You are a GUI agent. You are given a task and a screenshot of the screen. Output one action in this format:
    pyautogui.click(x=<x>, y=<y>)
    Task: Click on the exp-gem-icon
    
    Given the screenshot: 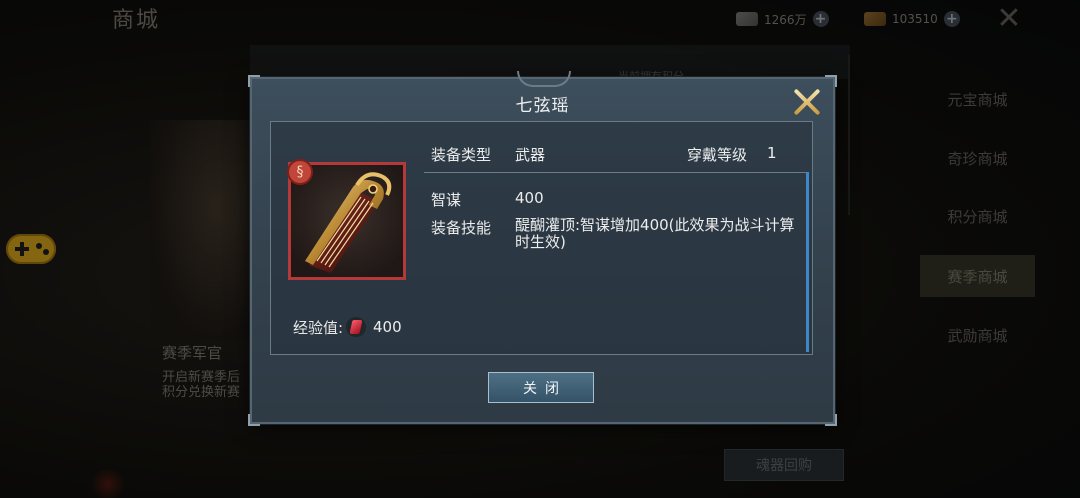 What is the action you would take?
    pyautogui.click(x=356, y=327)
    